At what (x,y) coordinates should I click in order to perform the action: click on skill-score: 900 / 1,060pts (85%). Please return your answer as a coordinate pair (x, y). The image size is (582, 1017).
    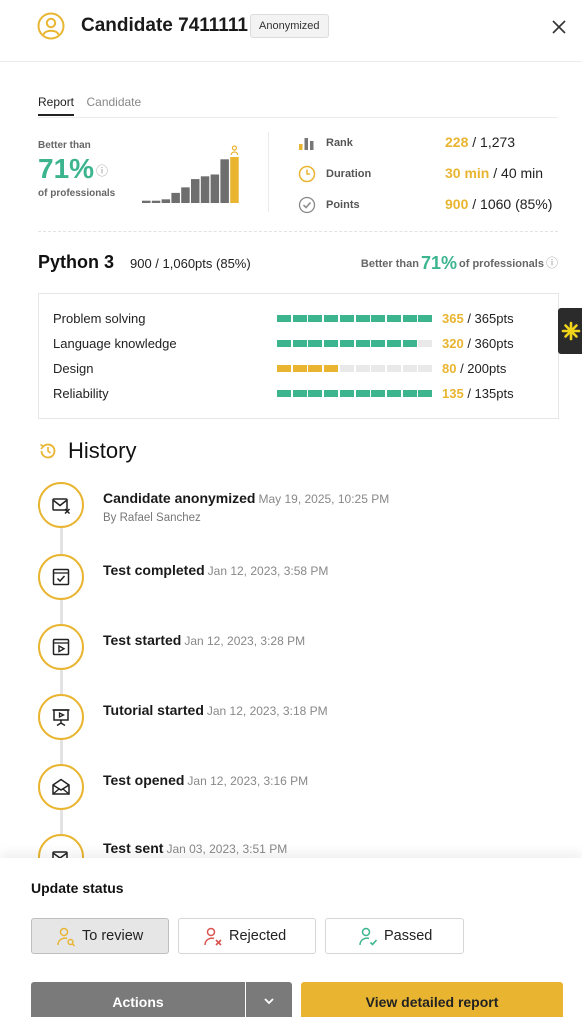
    Looking at the image, I should click on (190, 263).